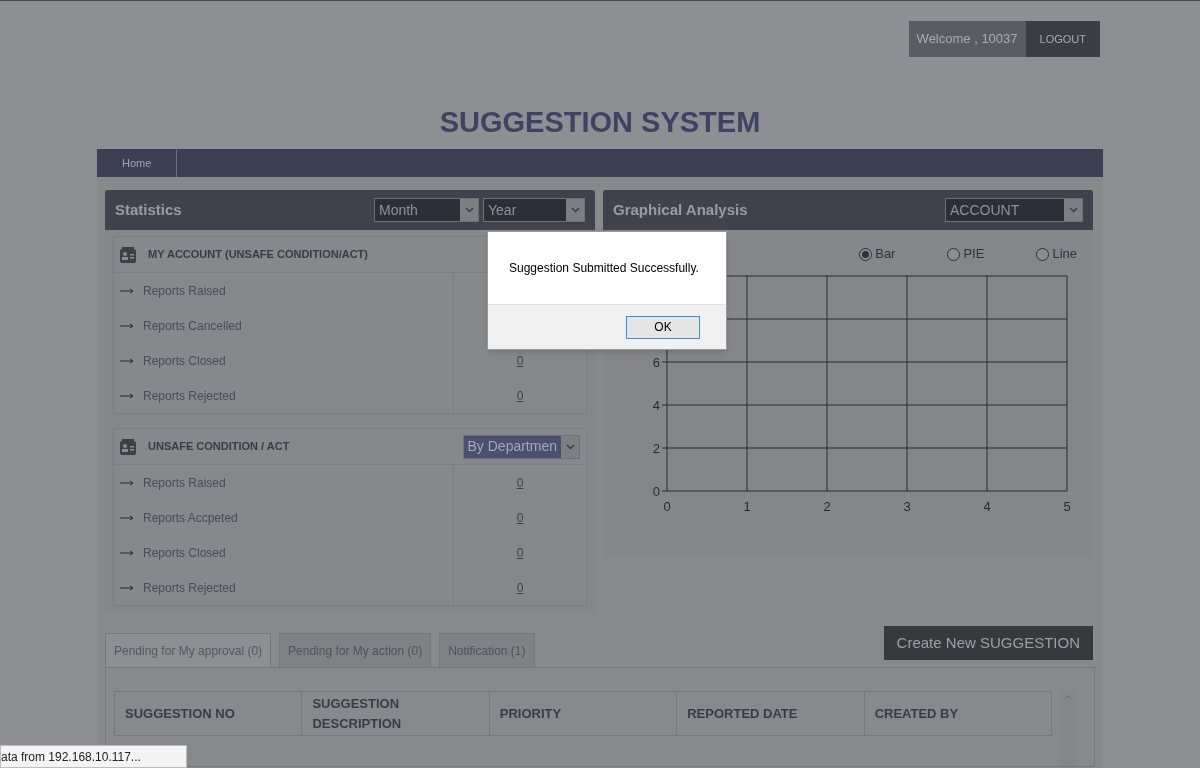 The width and height of the screenshot is (1200, 768). I want to click on month-dropdown: Month, so click(426, 210).